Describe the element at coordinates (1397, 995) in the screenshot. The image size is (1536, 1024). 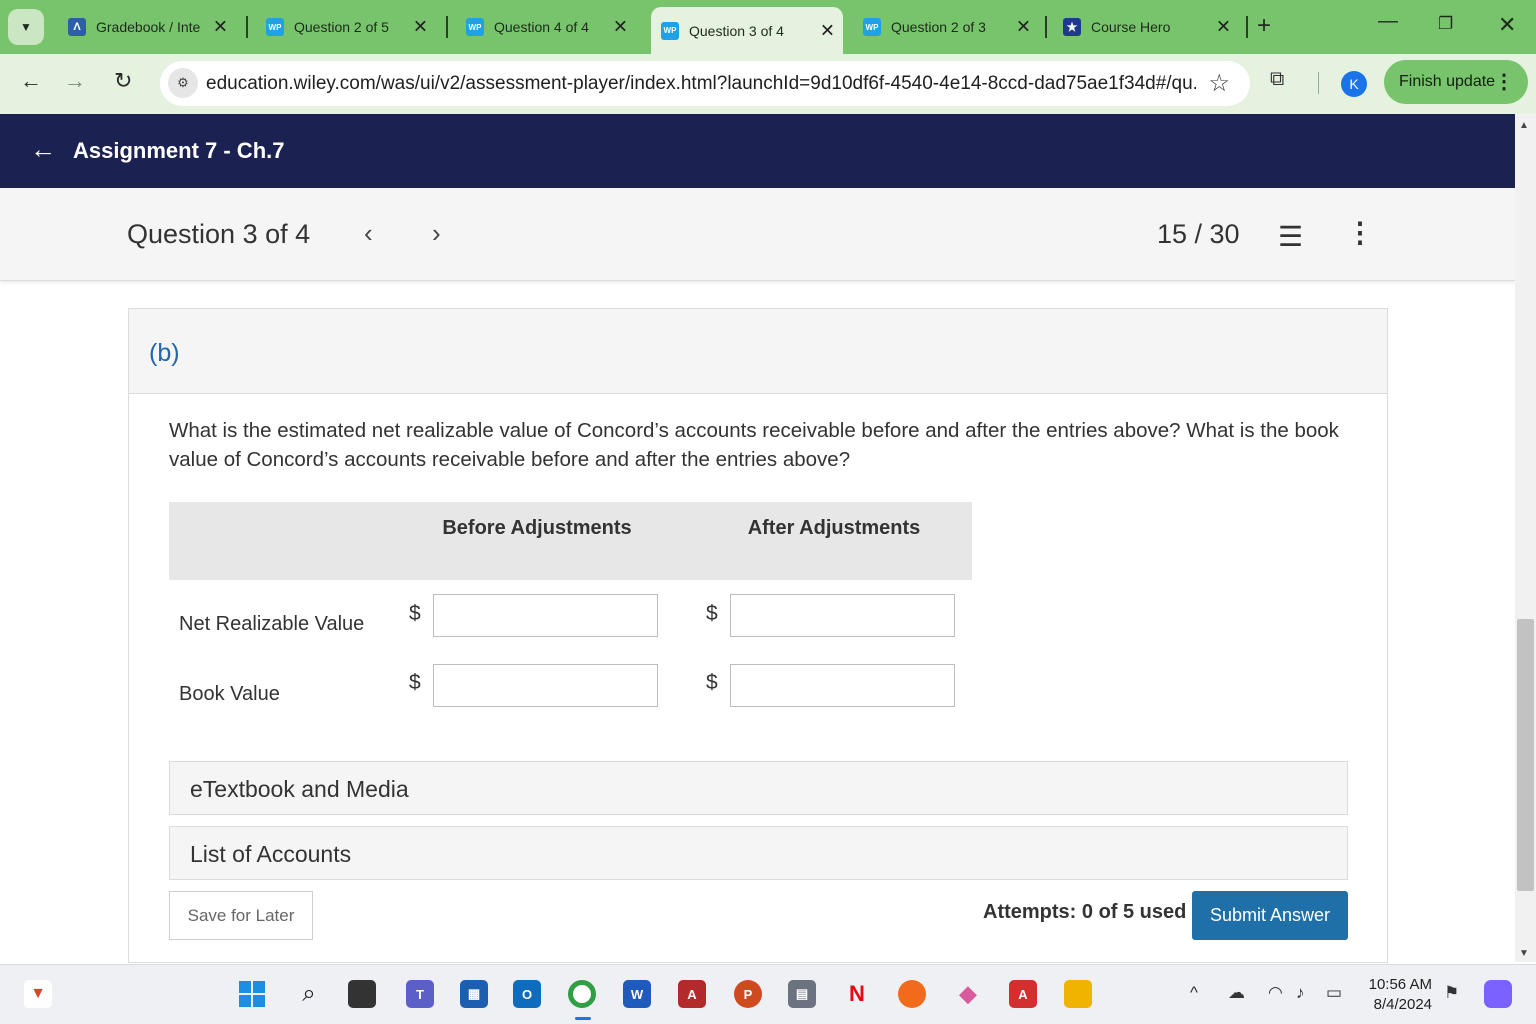
I see `system-clock: 10:56 AM 8/4/2024` at that location.